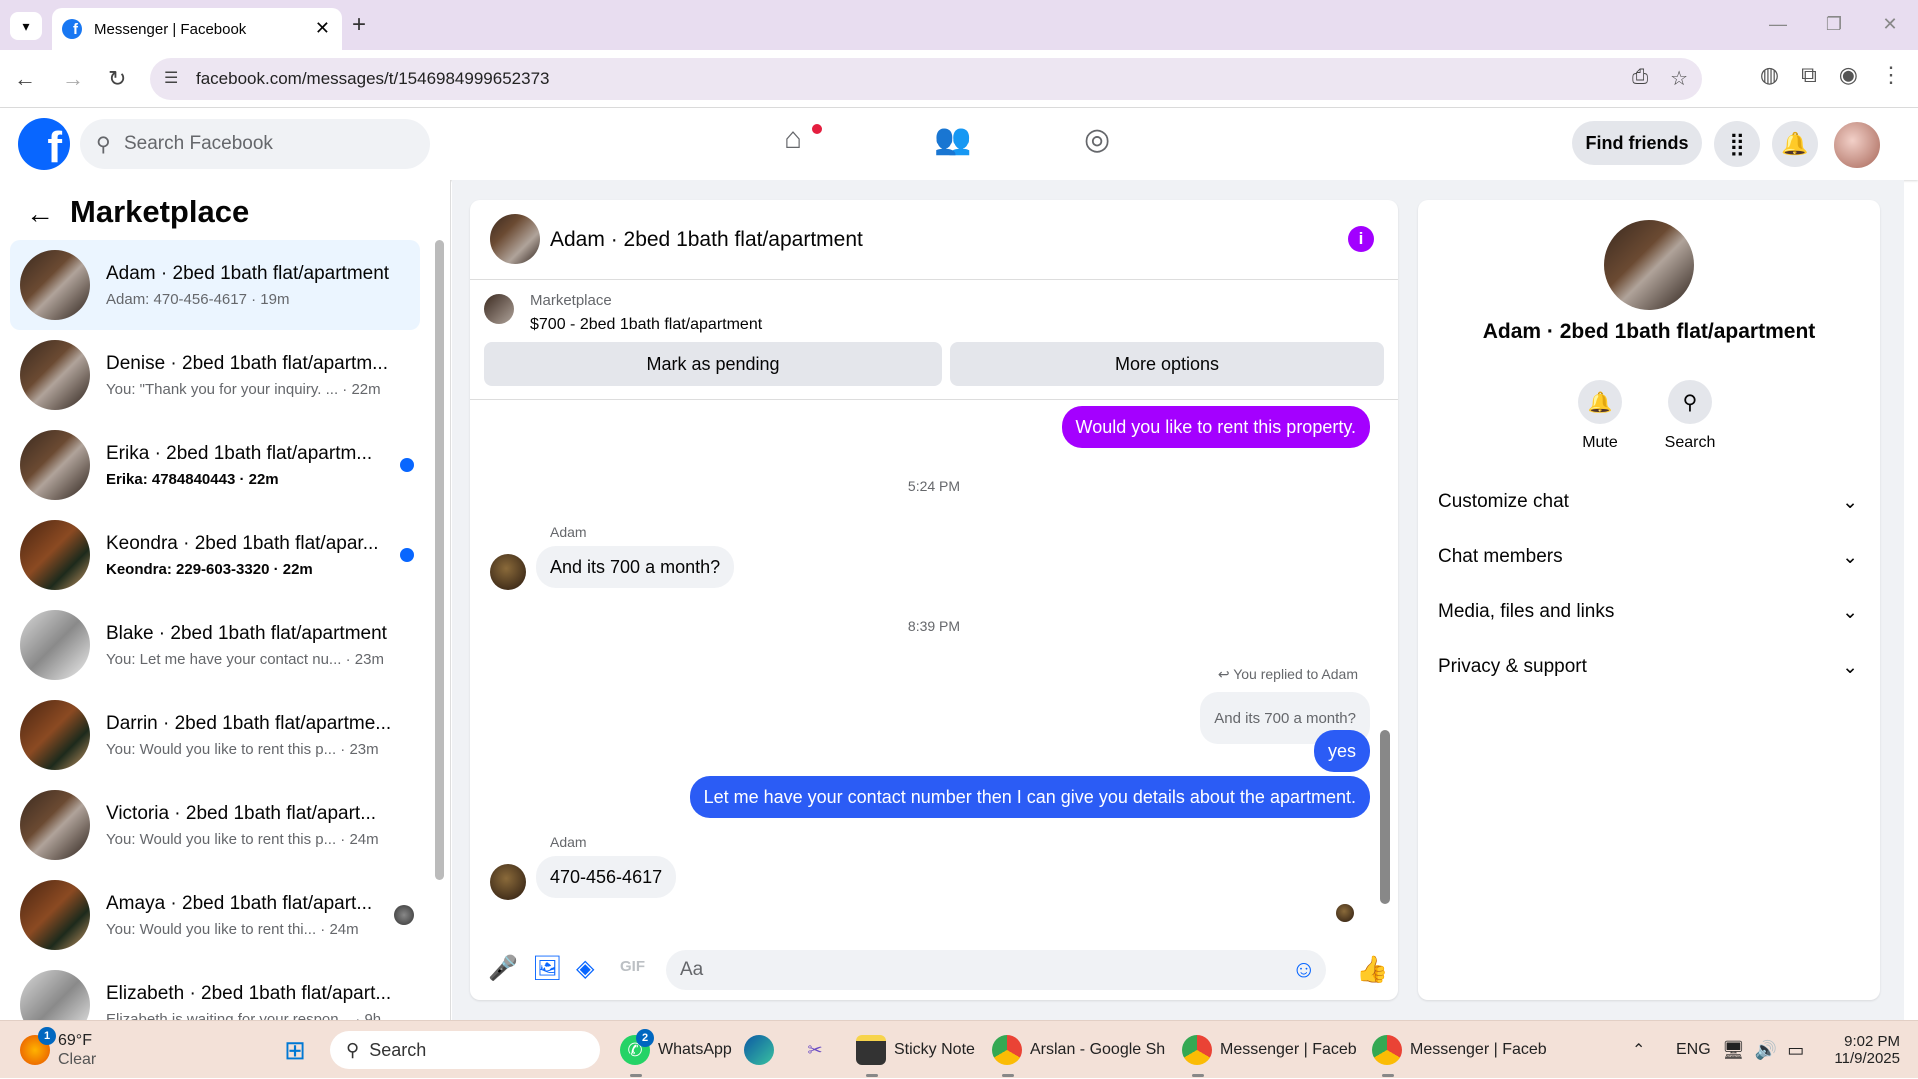  I want to click on site-info-icon: ☰, so click(171, 78).